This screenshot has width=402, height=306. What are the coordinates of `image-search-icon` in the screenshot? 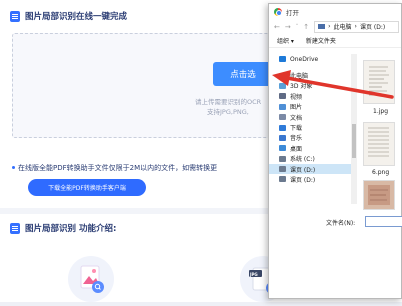 It's located at (92, 279).